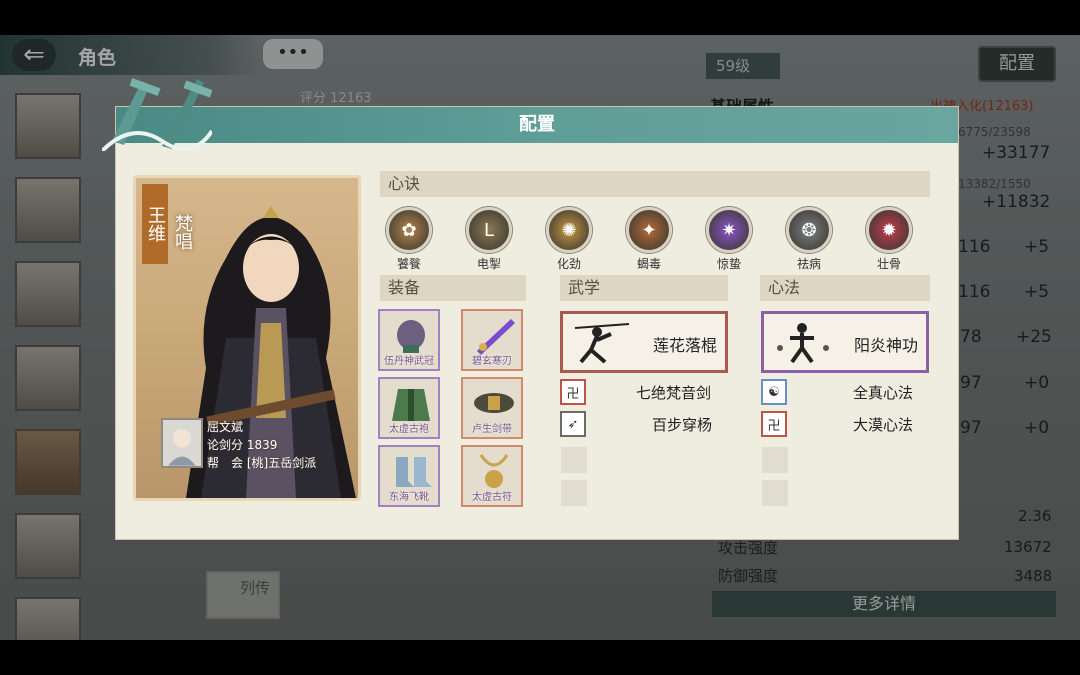 Image resolution: width=1080 pixels, height=675 pixels. I want to click on xinjue-label-4: 蝎毒, so click(648, 264).